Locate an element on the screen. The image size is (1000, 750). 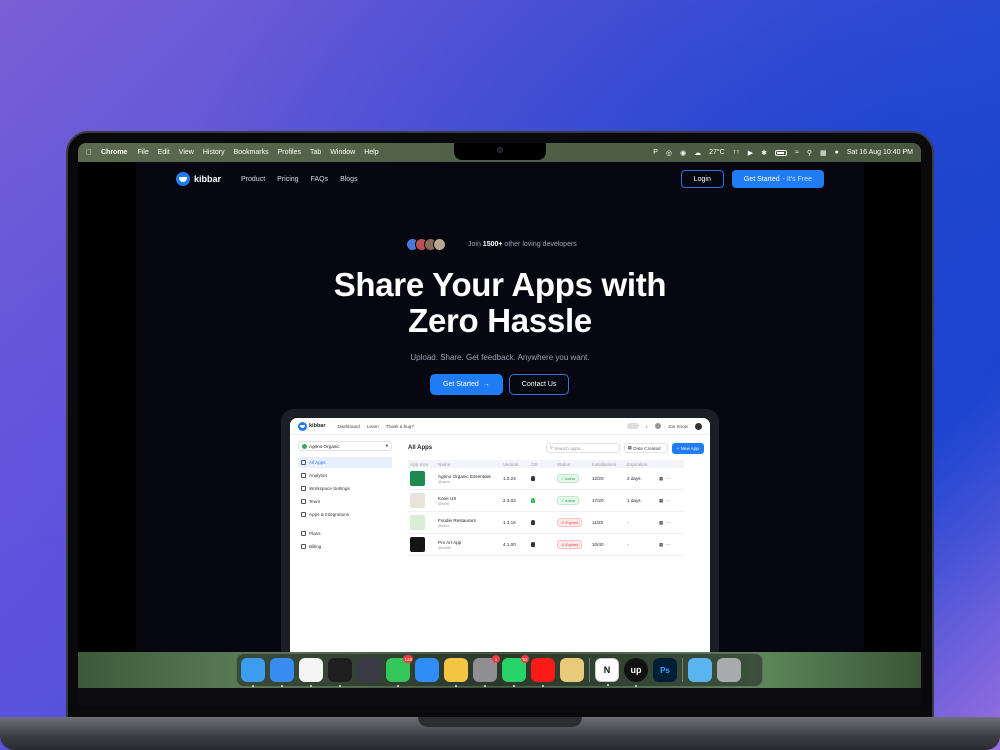
mock-sort-select: ▦ Date Created is located at coordinates (645, 448).